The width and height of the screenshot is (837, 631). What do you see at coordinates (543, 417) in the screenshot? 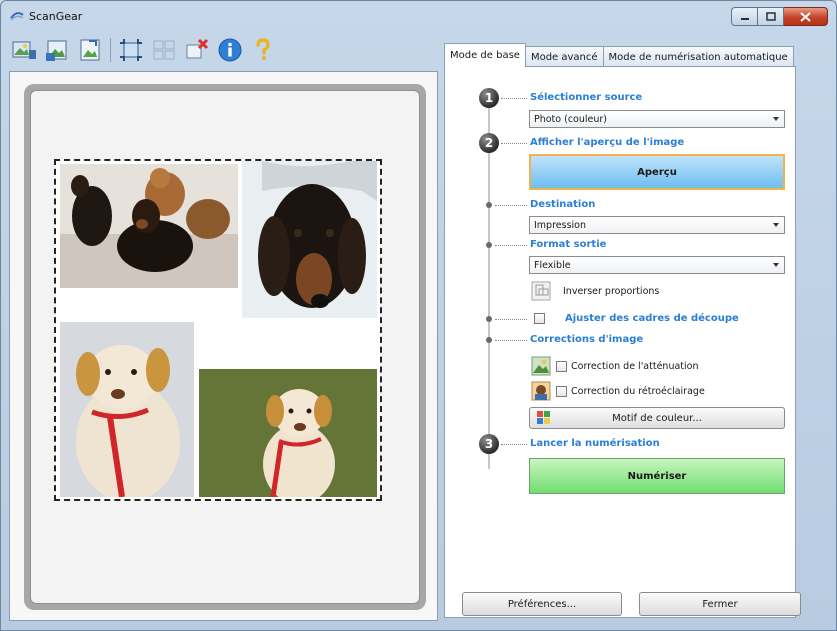
I see `color-pattern-icon` at bounding box center [543, 417].